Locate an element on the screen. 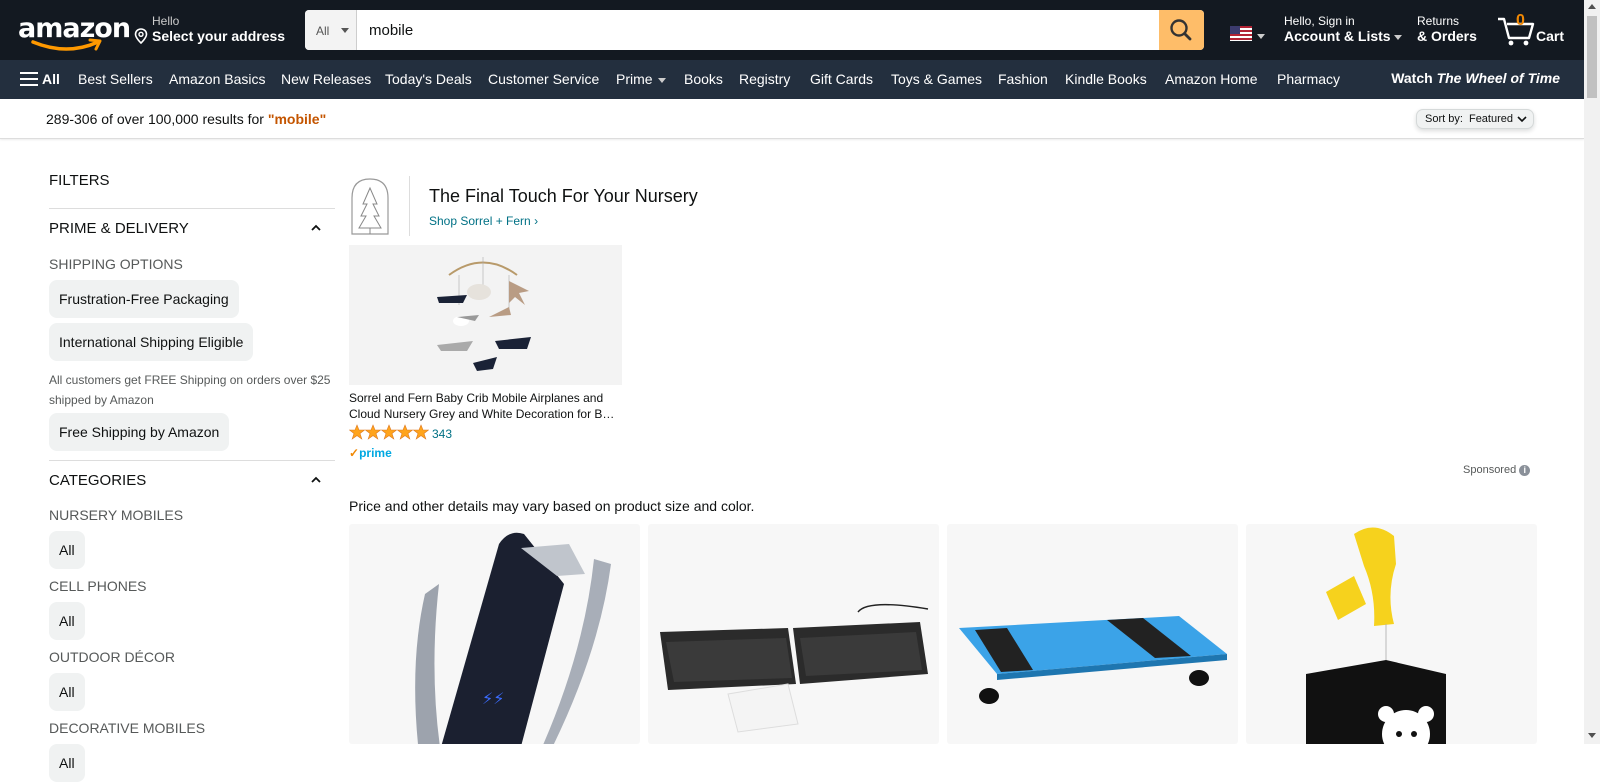 This screenshot has width=1600, height=782. filter-chip-decorative-mobiles-all: All is located at coordinates (67, 763).